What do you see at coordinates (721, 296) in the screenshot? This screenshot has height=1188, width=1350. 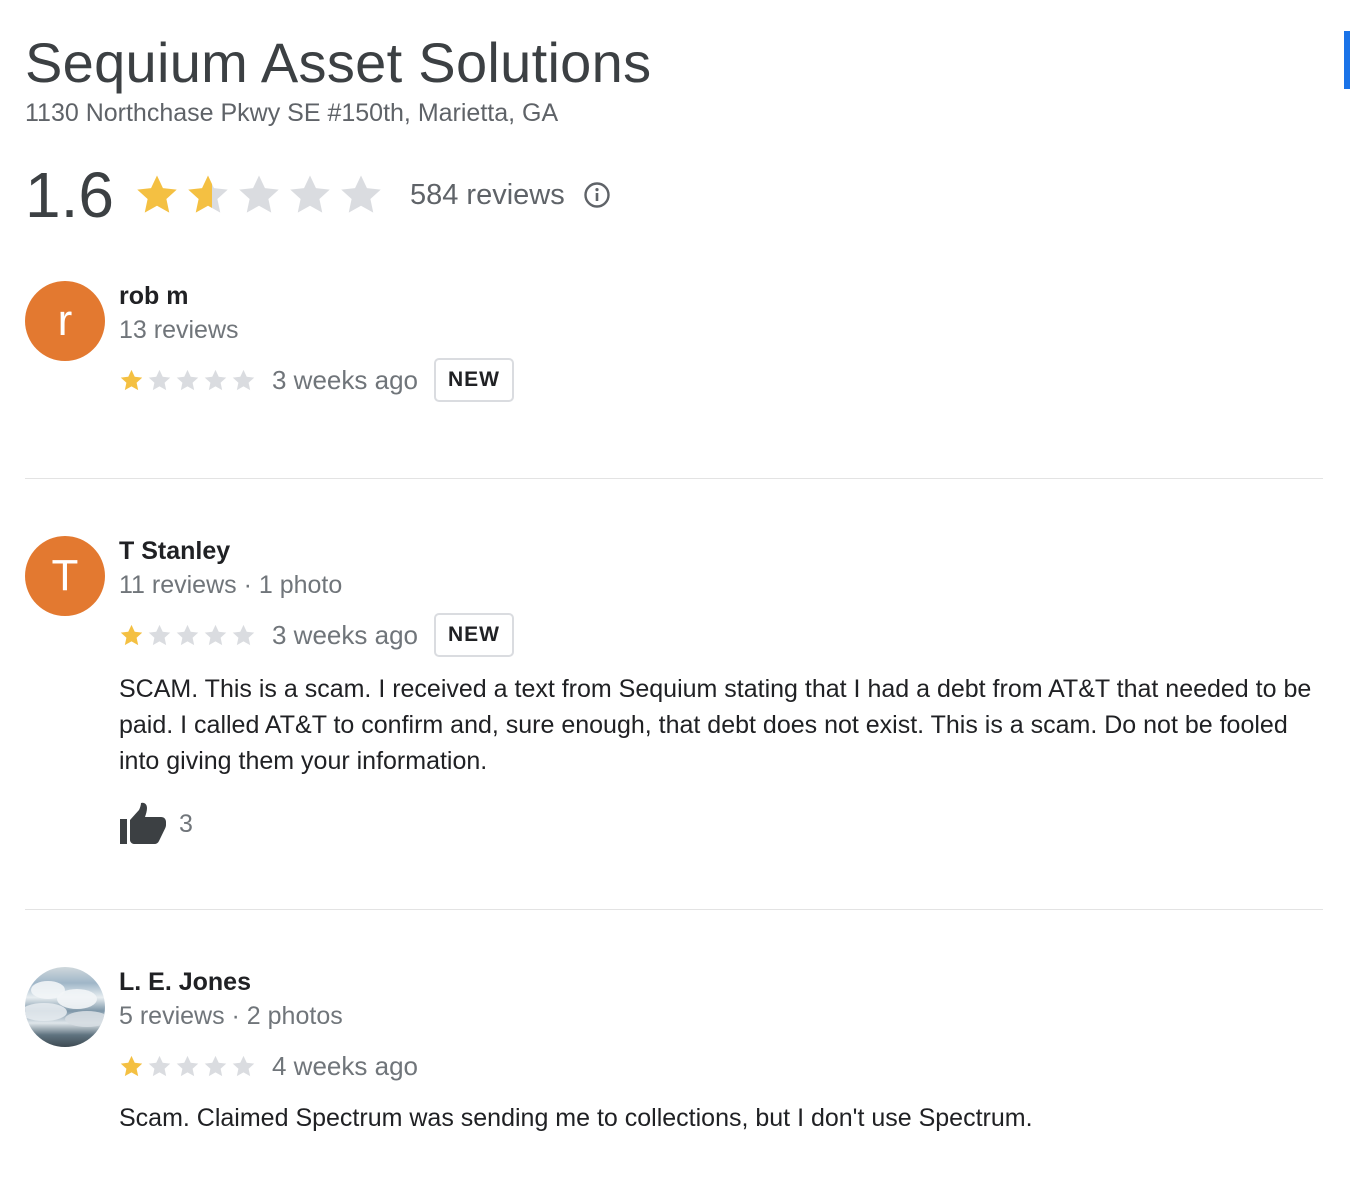 I see `reviewer-name: rob m` at bounding box center [721, 296].